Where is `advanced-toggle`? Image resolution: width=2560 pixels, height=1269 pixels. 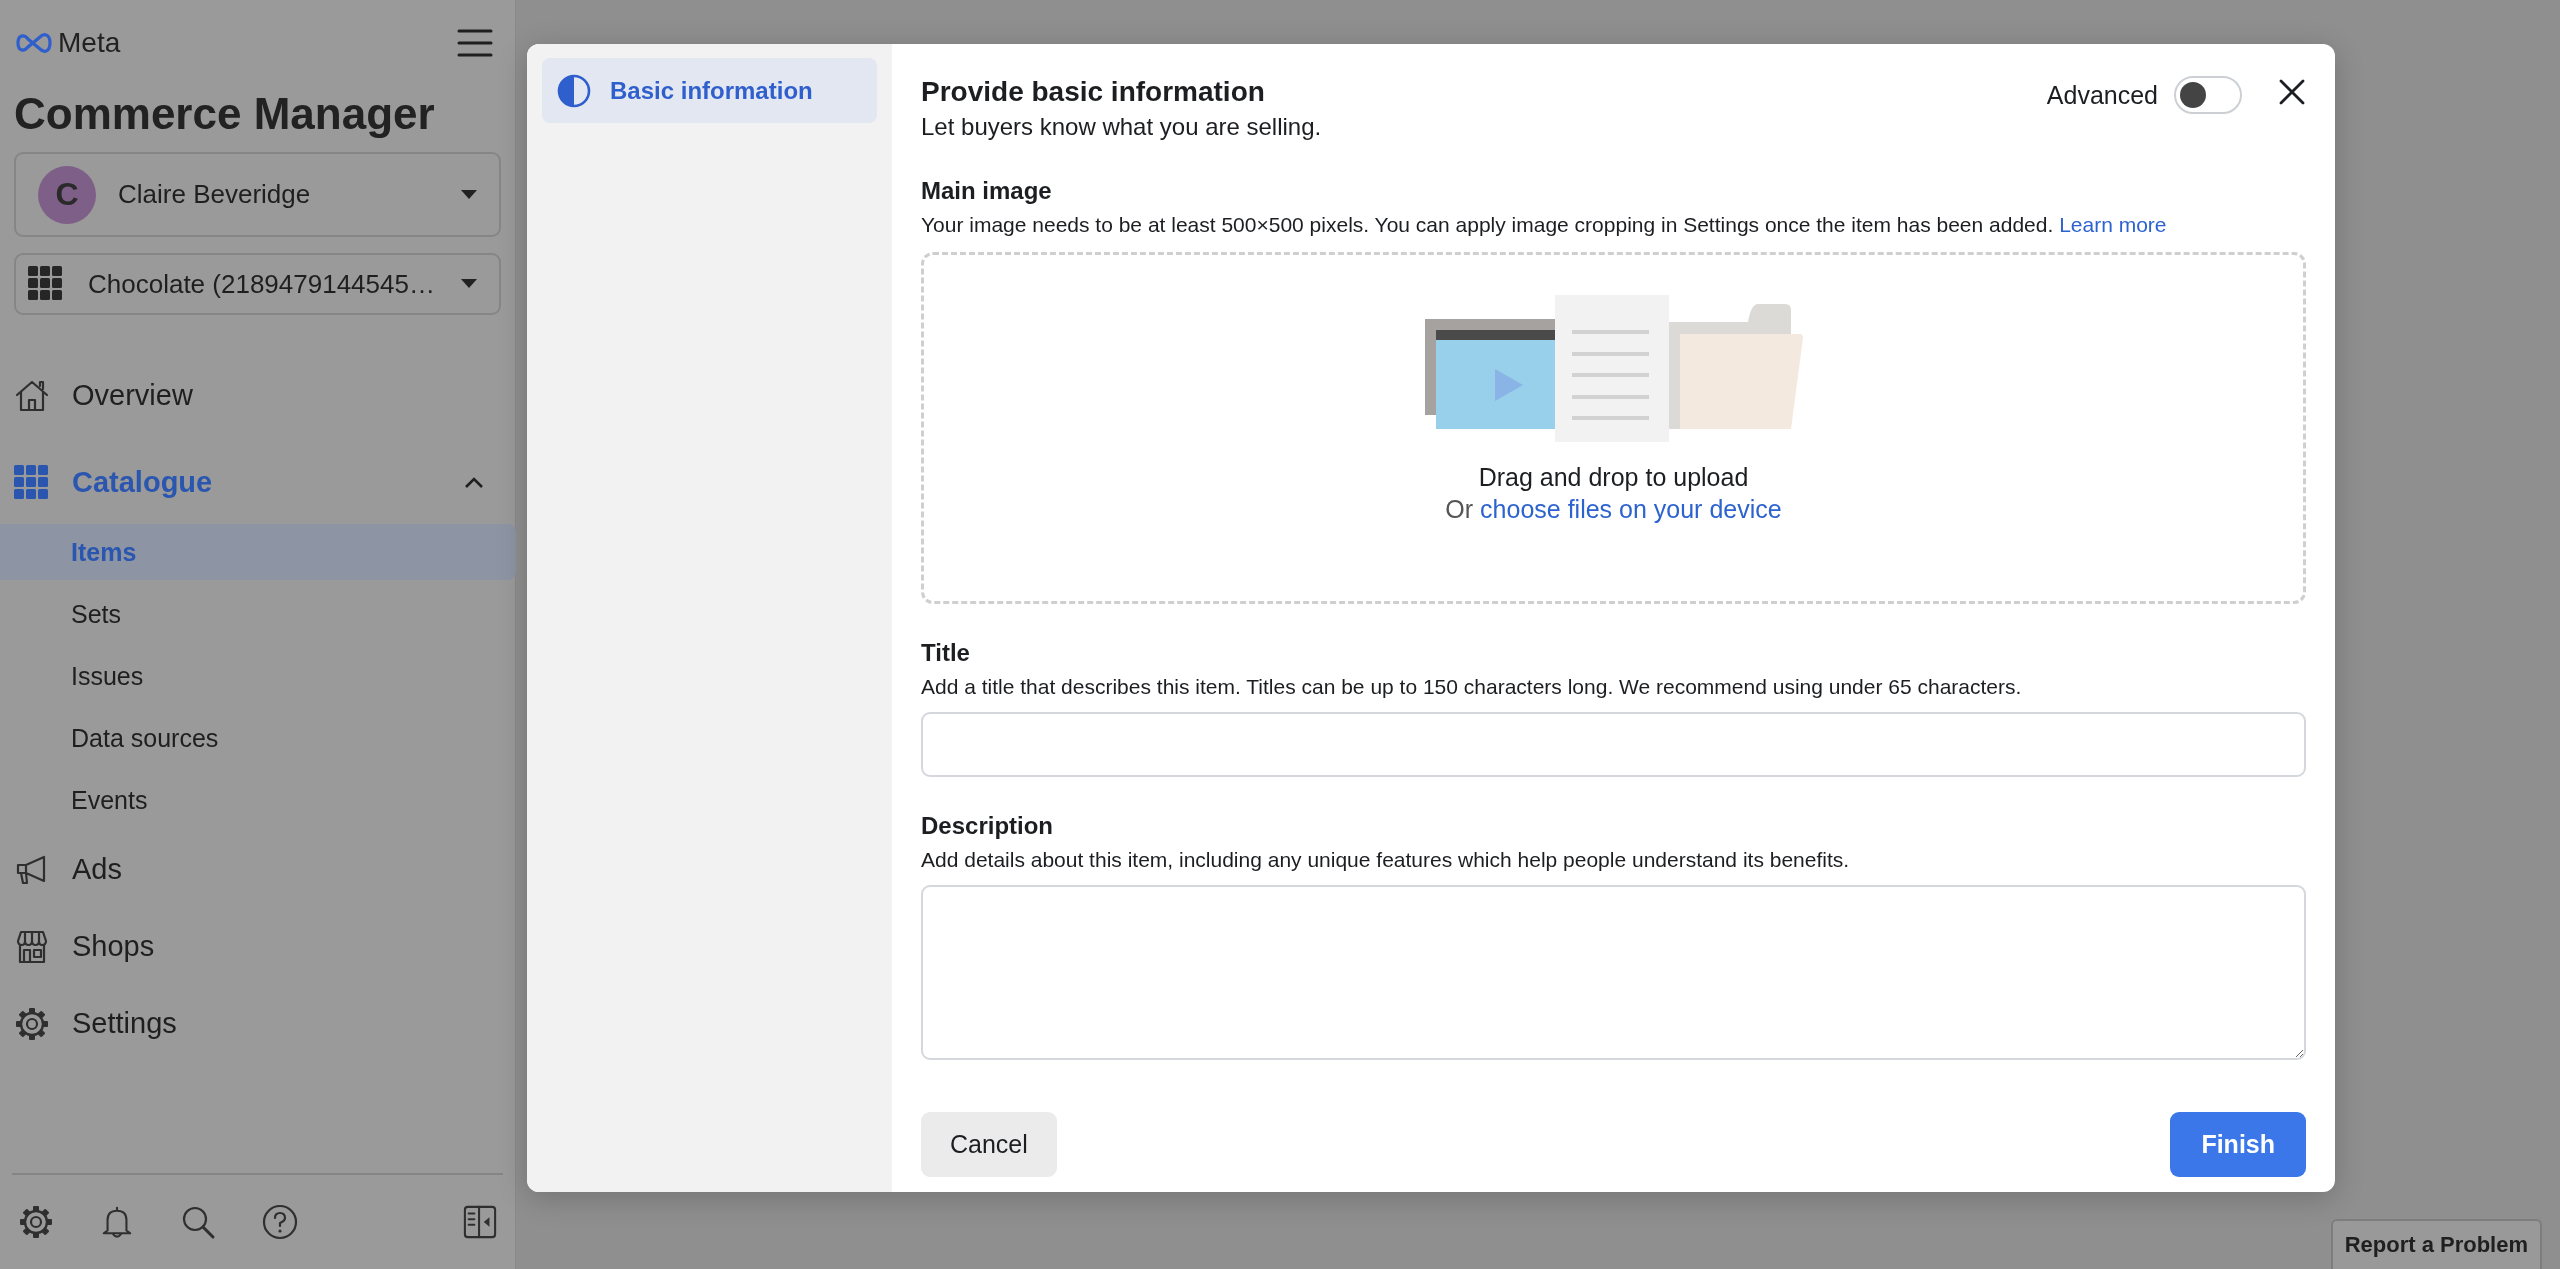 advanced-toggle is located at coordinates (2208, 95).